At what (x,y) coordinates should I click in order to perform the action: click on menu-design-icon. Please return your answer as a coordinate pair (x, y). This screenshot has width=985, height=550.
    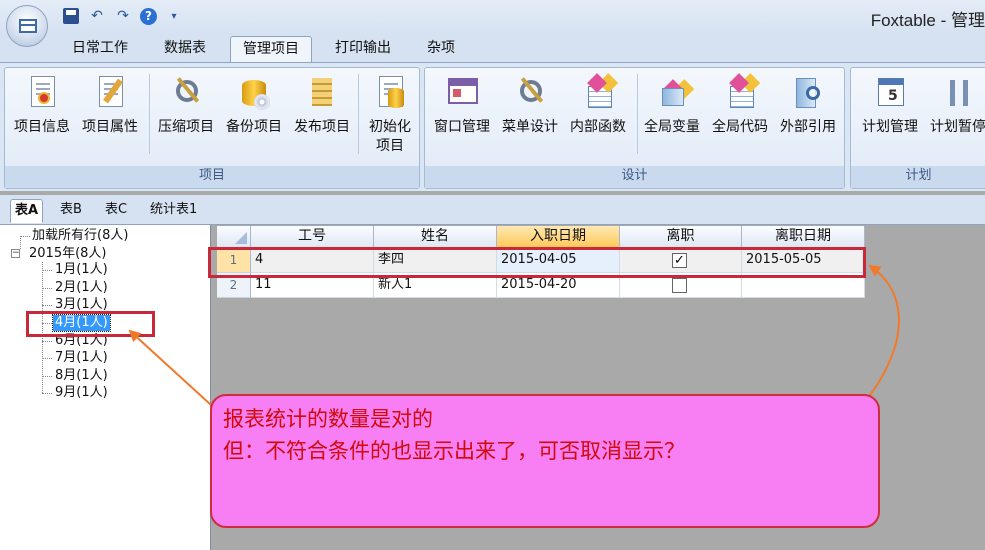
    Looking at the image, I should click on (530, 93).